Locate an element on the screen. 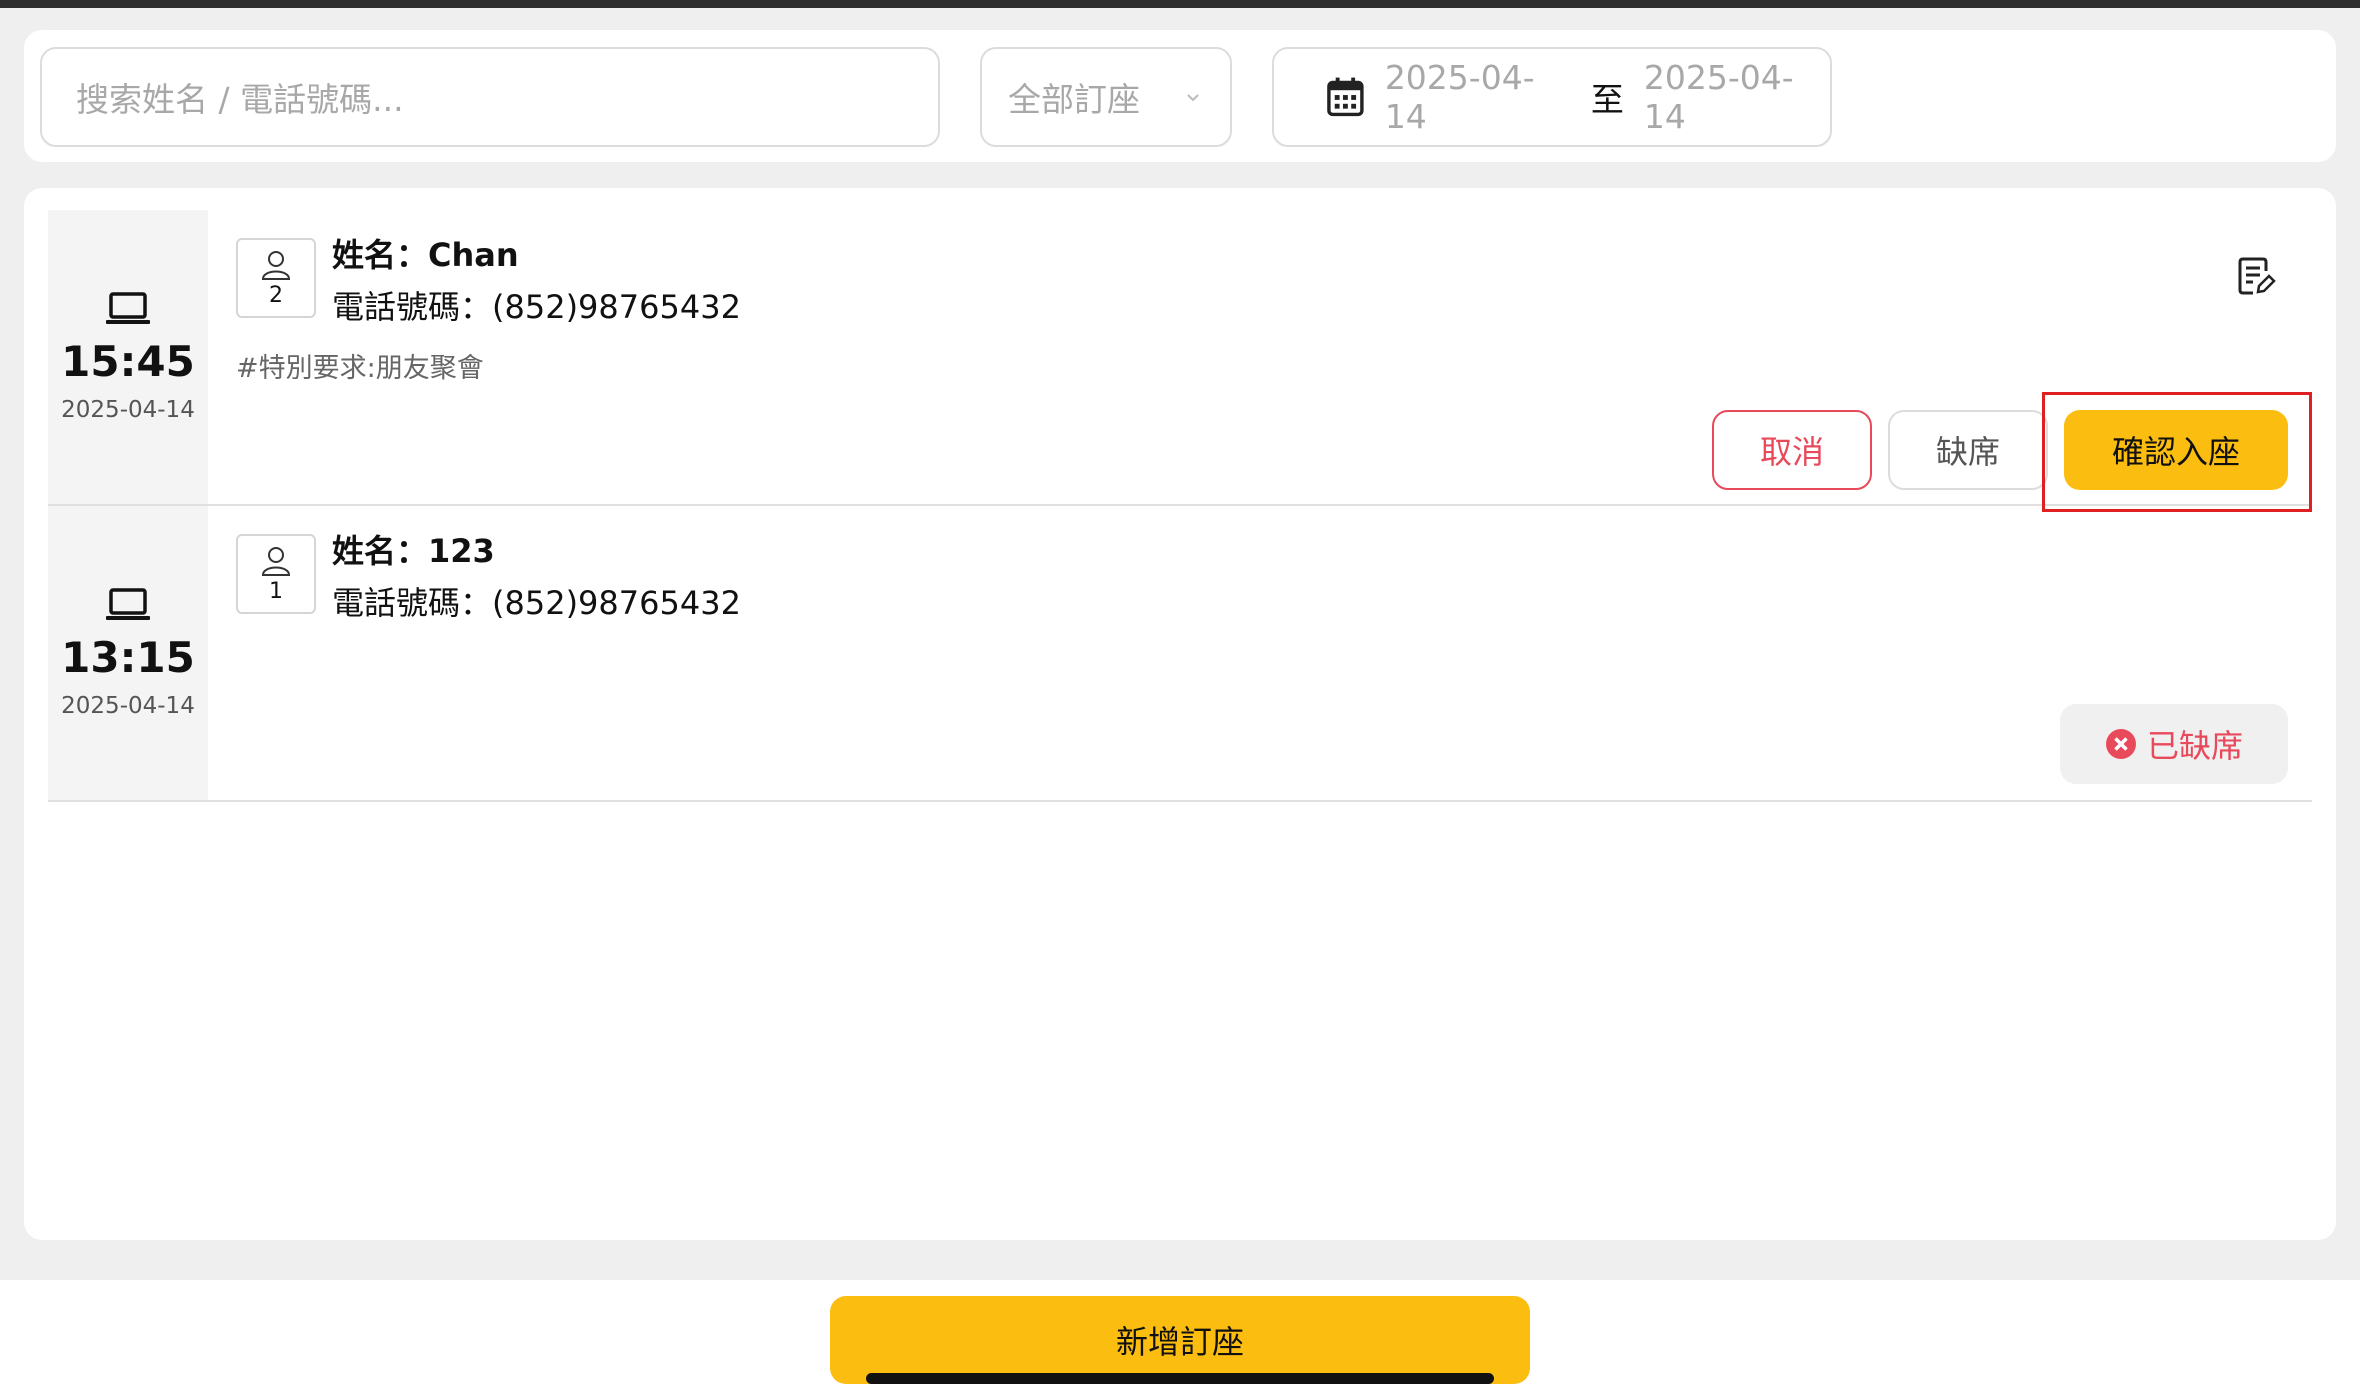 The height and width of the screenshot is (1399, 2360). guest-name: 姓名：123 is located at coordinates (413, 551).